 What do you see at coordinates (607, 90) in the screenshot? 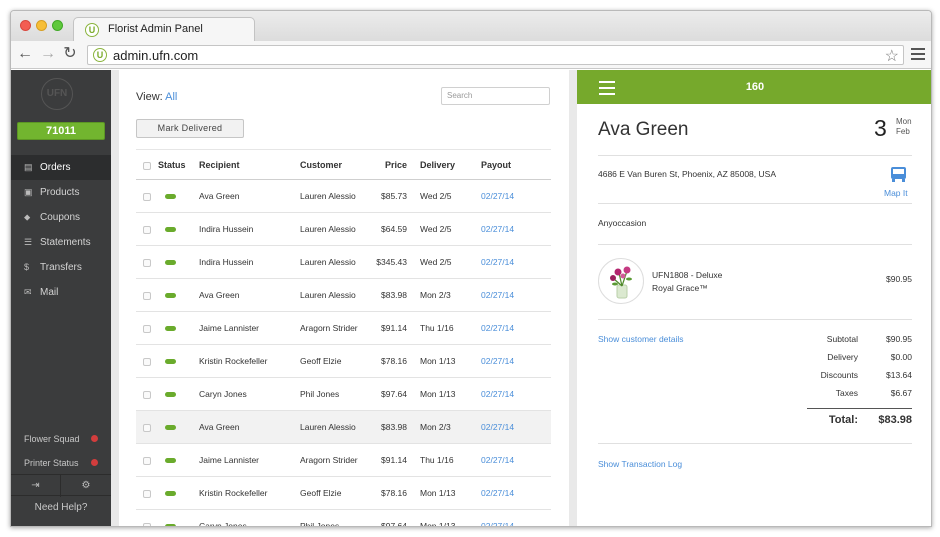
I see `hamburger-menu-icon` at bounding box center [607, 90].